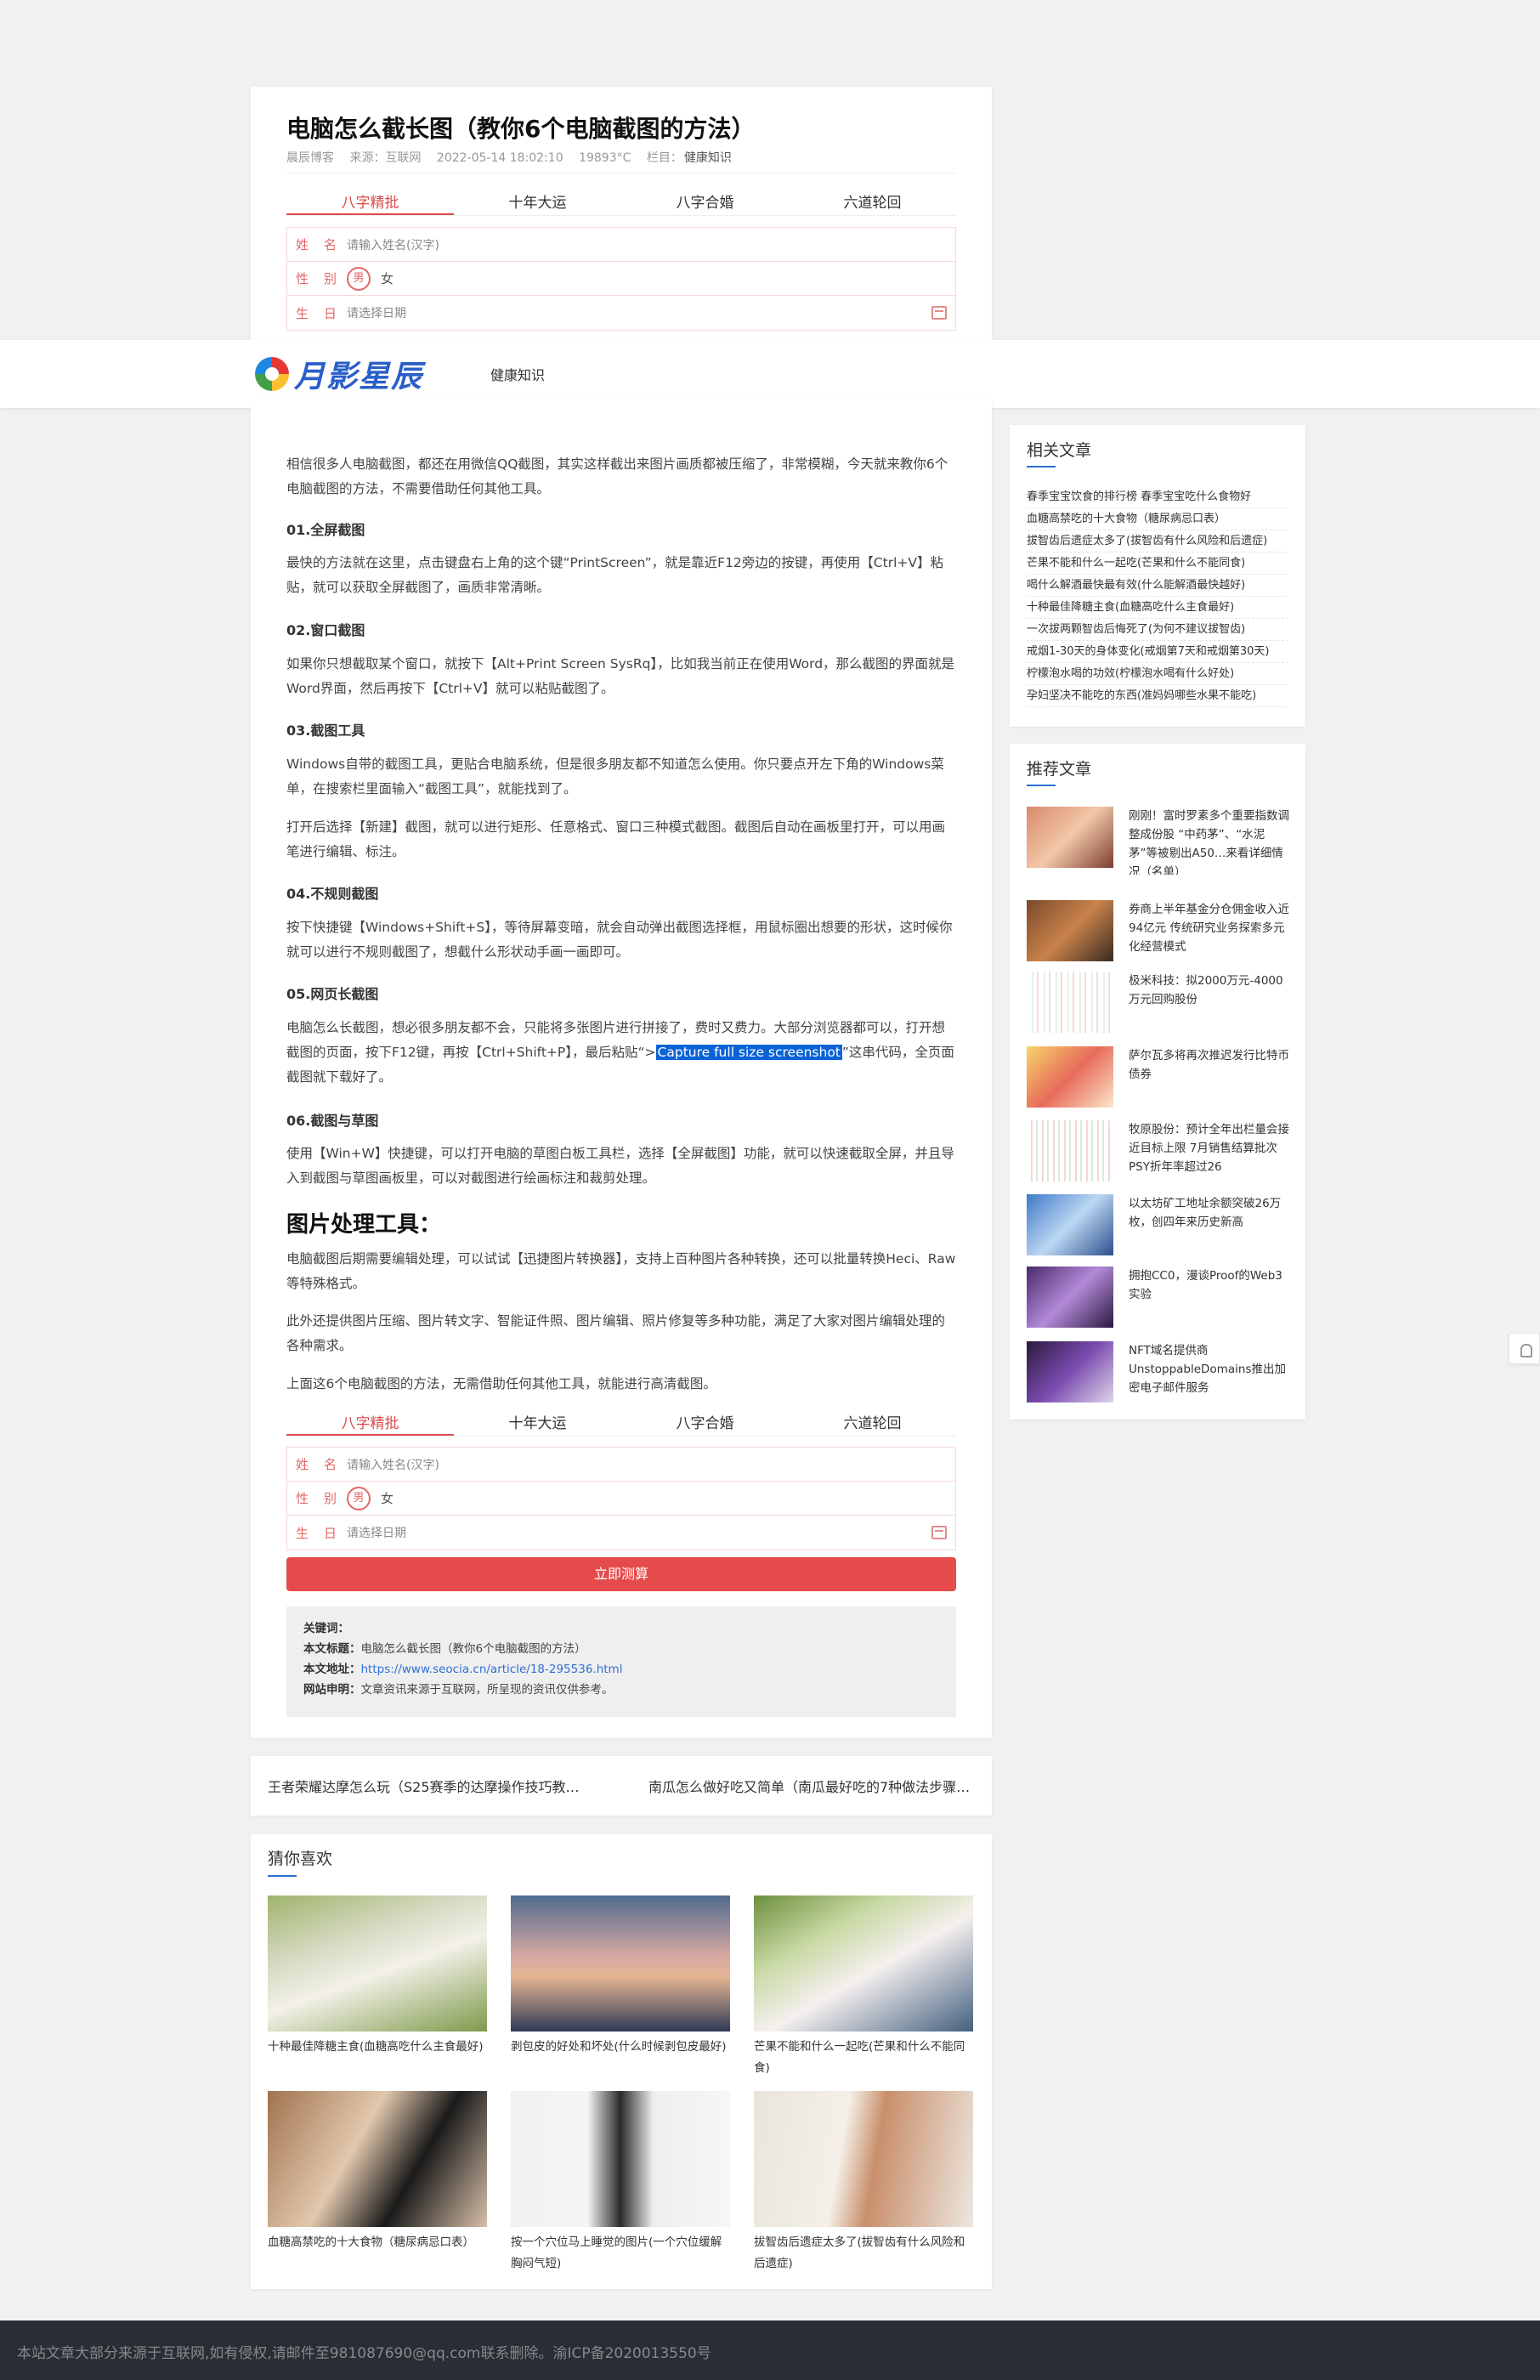 Image resolution: width=1540 pixels, height=2380 pixels. I want to click on url-label: 本文地址：, so click(332, 1669).